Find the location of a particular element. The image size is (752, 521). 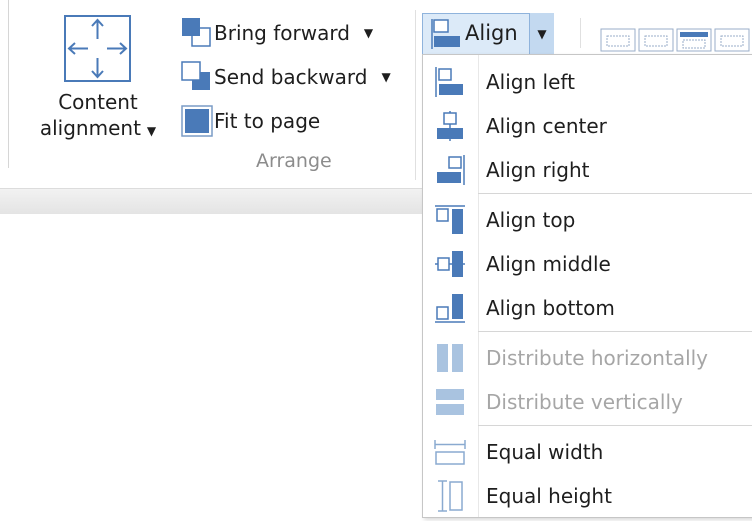

menu-item-label: Equal width is located at coordinates (545, 452).